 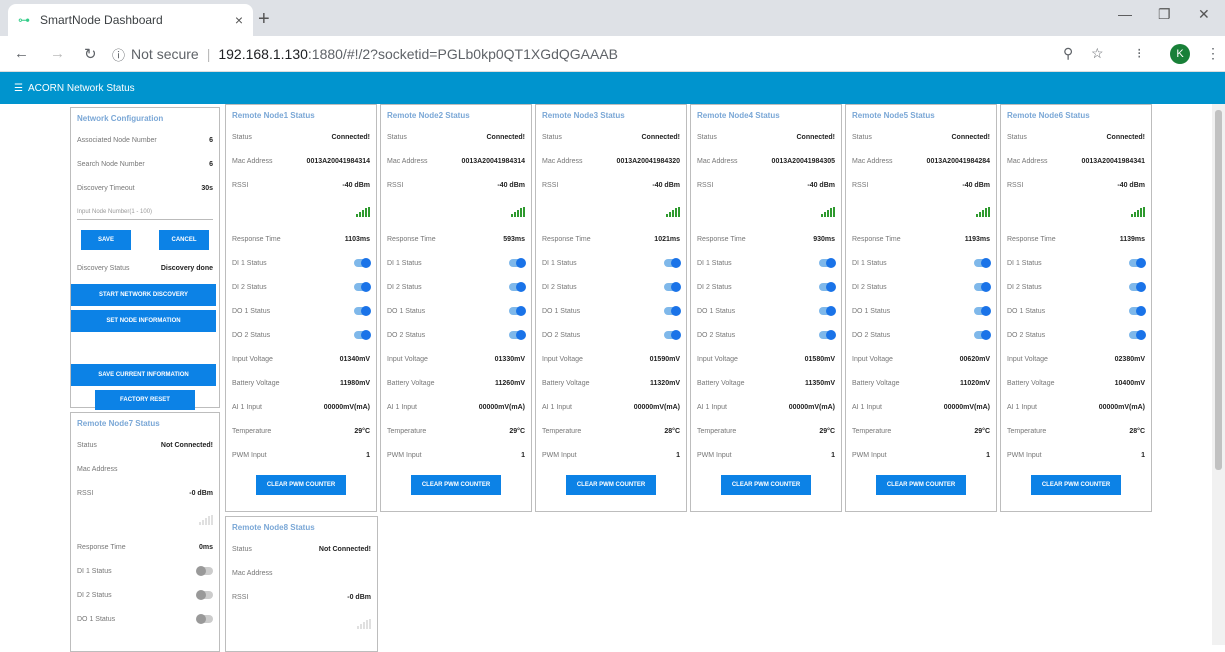 What do you see at coordinates (301, 359) in the screenshot?
I see `input-voltage-row: Input Voltage 01340mV` at bounding box center [301, 359].